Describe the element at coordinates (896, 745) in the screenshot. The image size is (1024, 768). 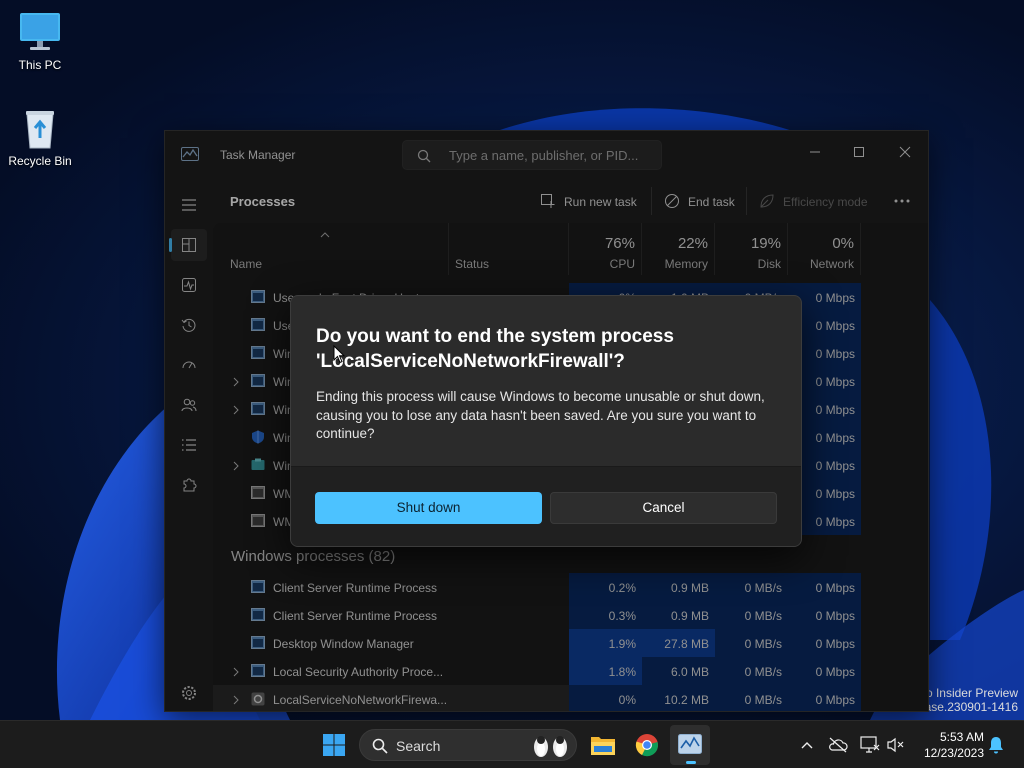
I see `volume-muted-icon` at that location.